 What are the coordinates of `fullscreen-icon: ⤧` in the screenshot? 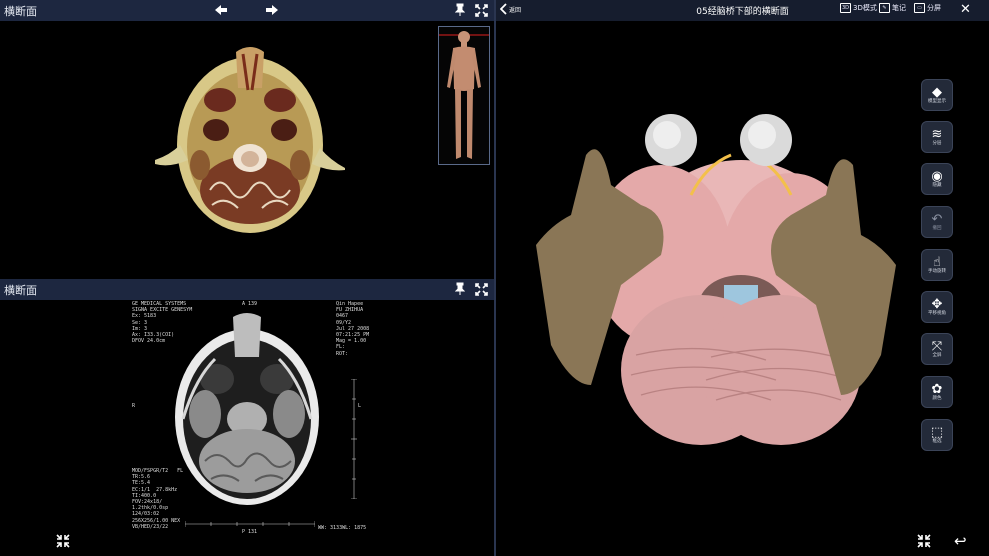 It's located at (937, 346).